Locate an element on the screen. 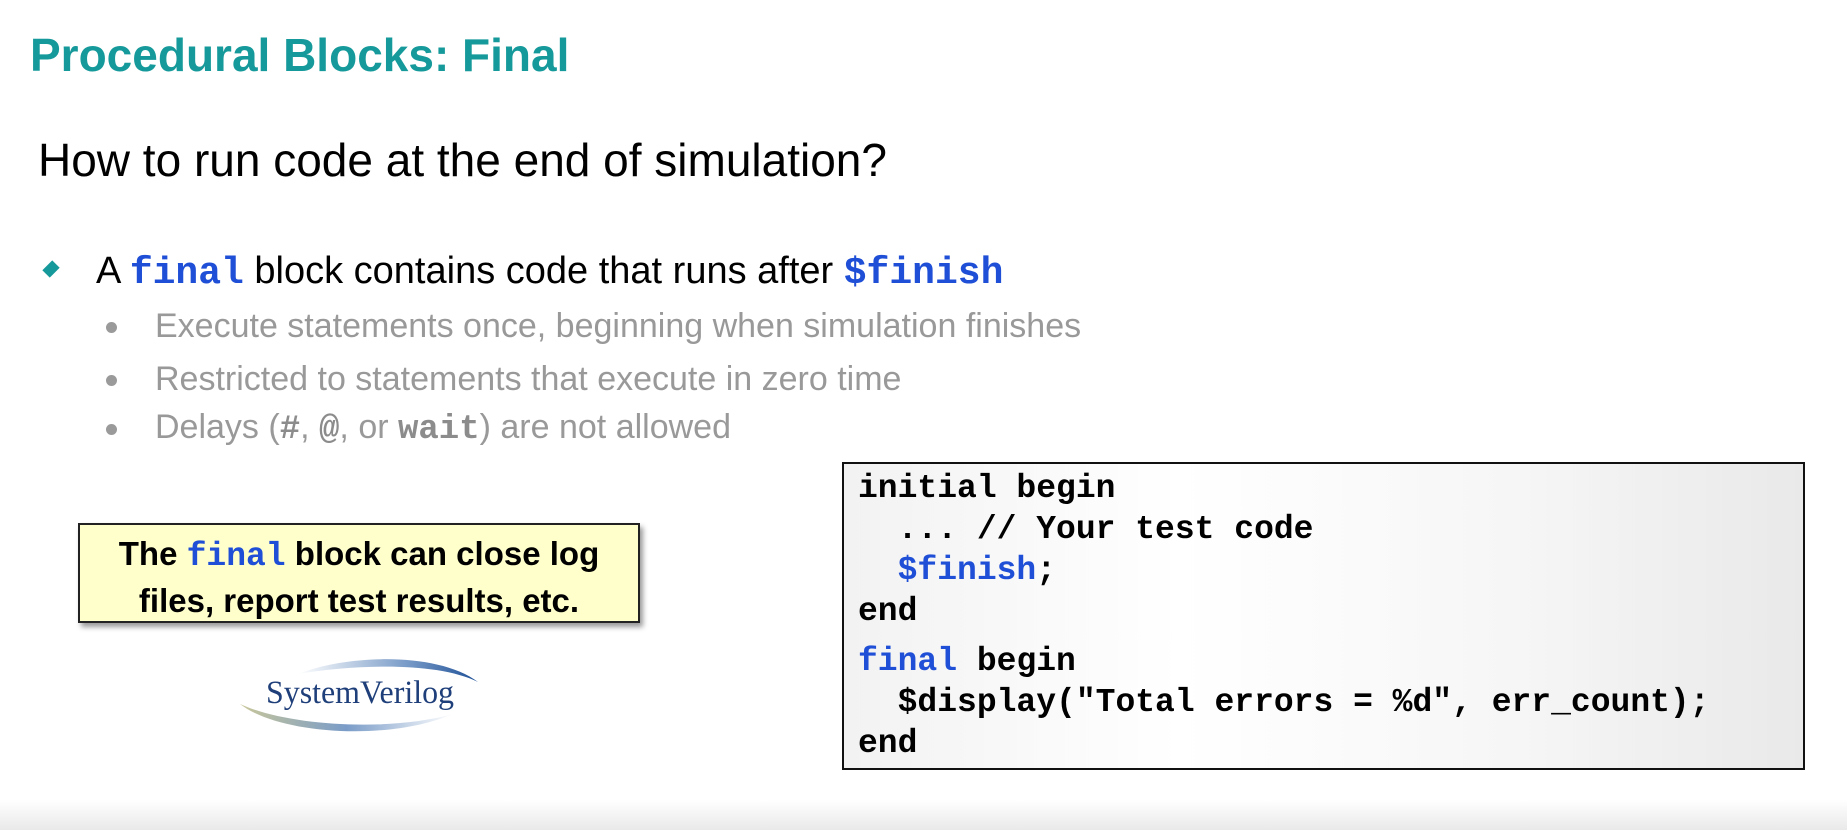 This screenshot has width=1847, height=830. callout-final-keyword: final is located at coordinates (236, 556).